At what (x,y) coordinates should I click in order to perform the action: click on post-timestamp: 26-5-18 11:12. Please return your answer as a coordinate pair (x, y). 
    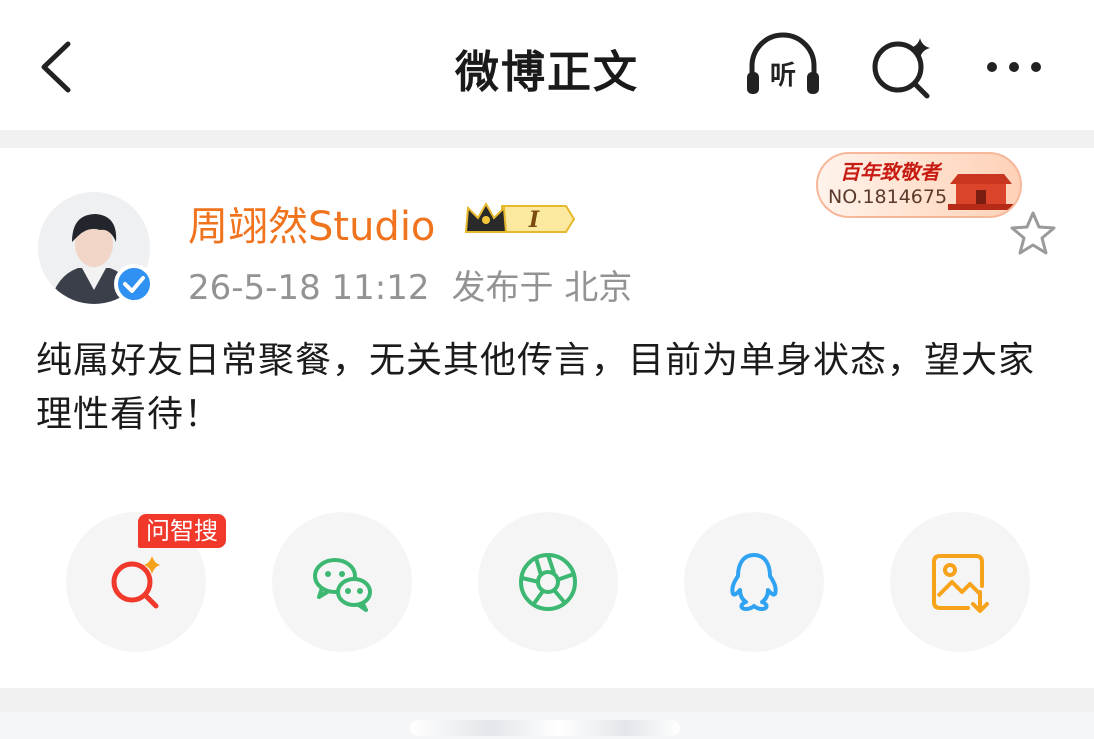
    Looking at the image, I should click on (309, 288).